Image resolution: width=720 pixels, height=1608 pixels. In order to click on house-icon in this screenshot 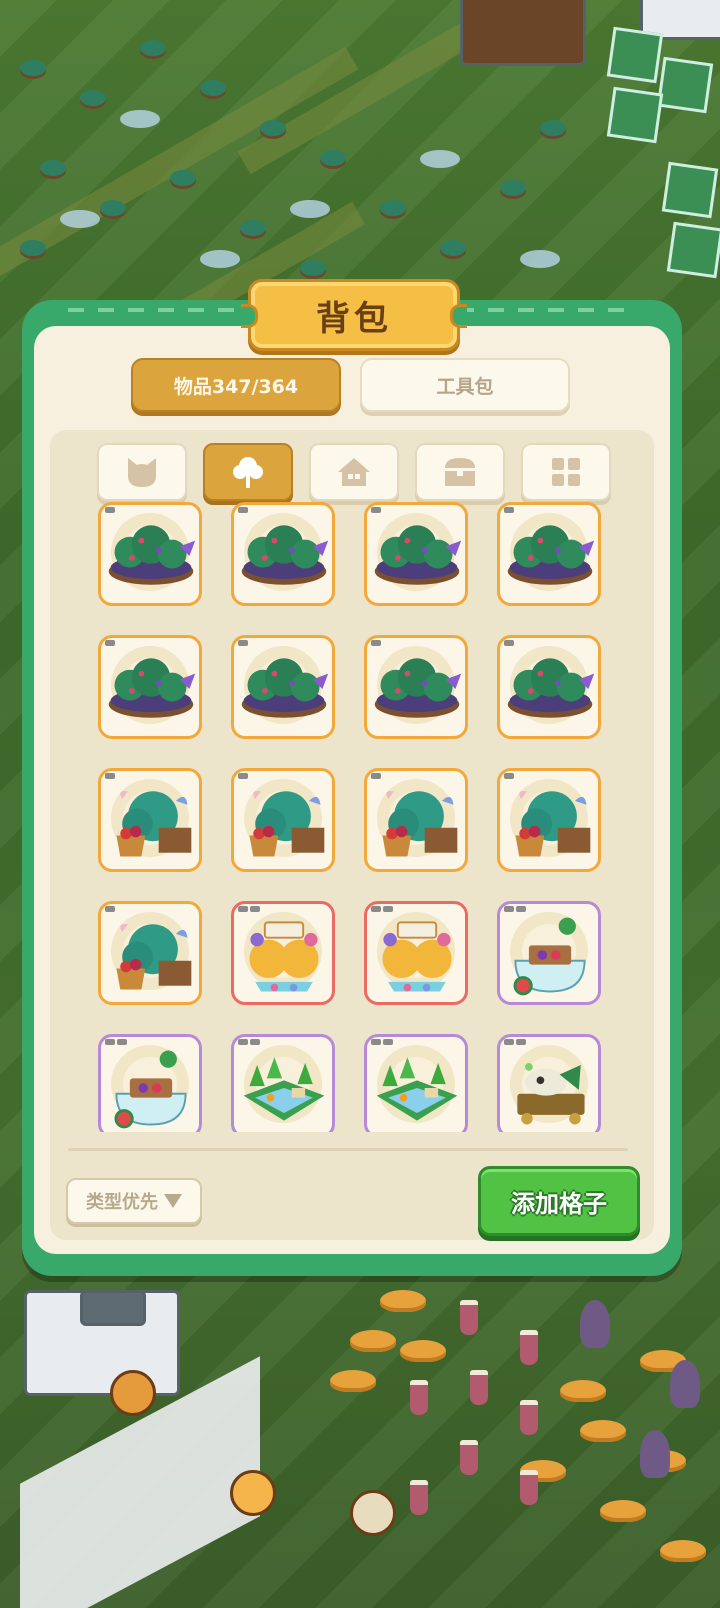, I will do `click(354, 472)`.